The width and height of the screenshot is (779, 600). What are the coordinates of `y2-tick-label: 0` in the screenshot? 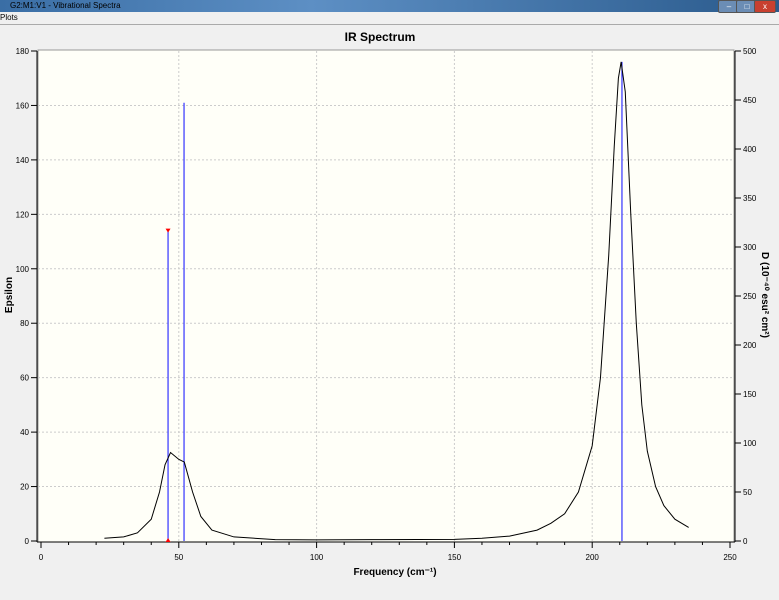 It's located at (745, 541).